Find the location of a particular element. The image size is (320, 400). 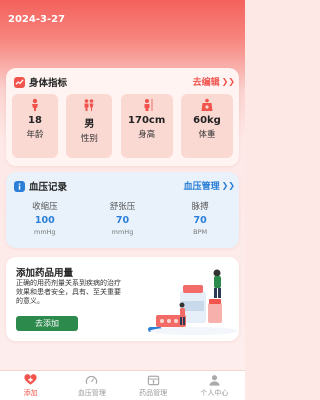

tab-bp-manage: 血压管理 is located at coordinates (92, 386).